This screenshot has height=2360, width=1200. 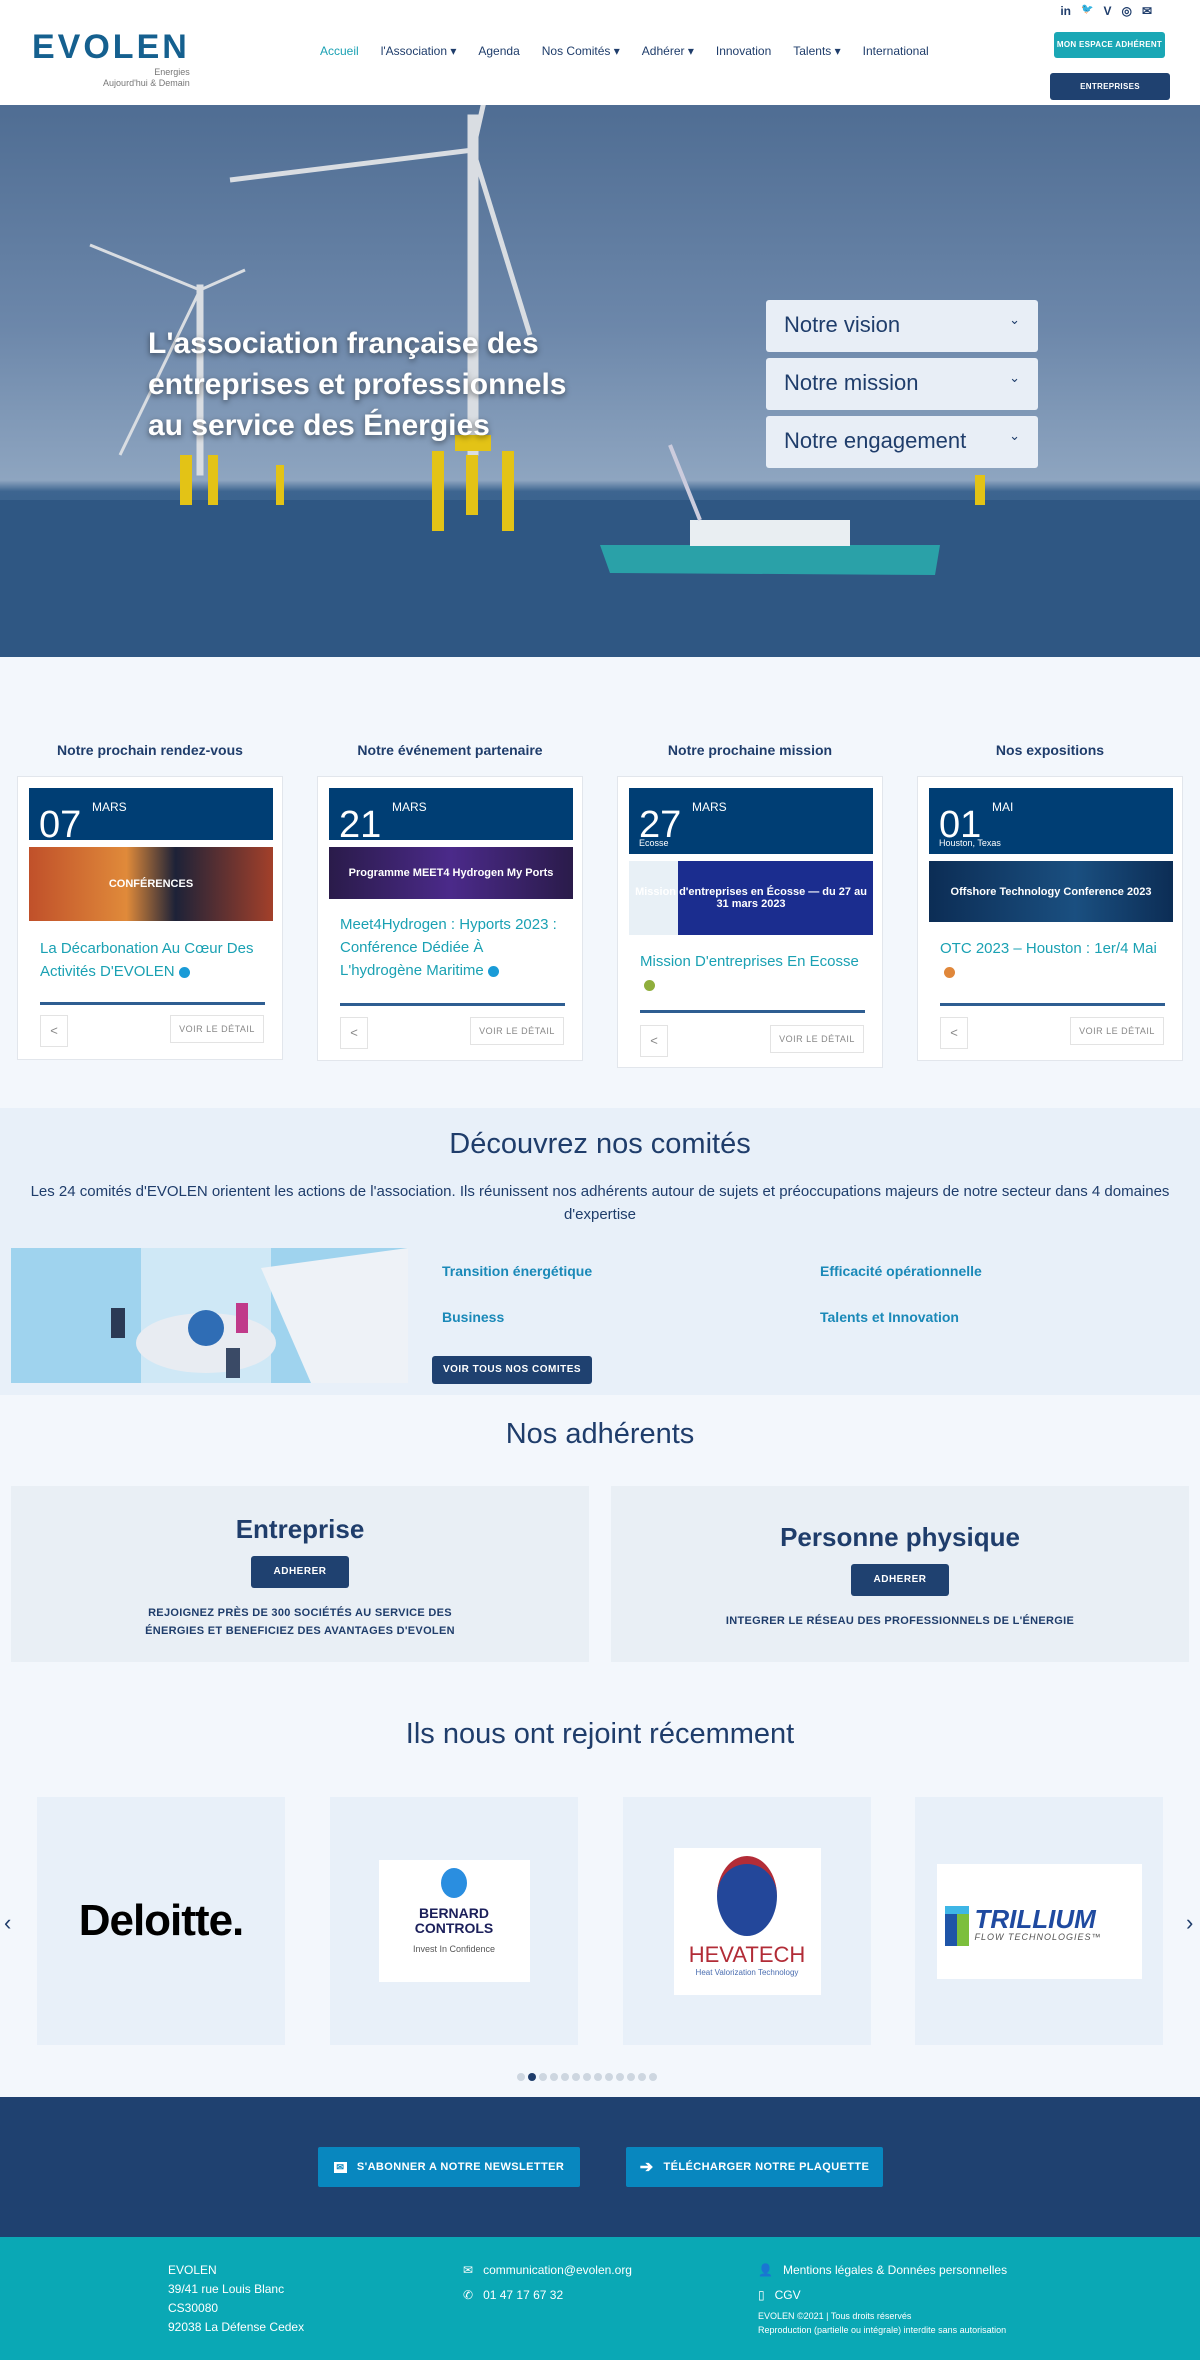 I want to click on event-section-heading: Notre prochaine mission, so click(x=750, y=750).